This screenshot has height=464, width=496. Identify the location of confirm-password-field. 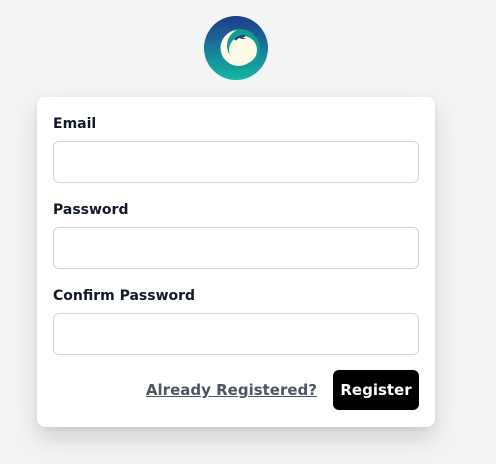
(236, 334).